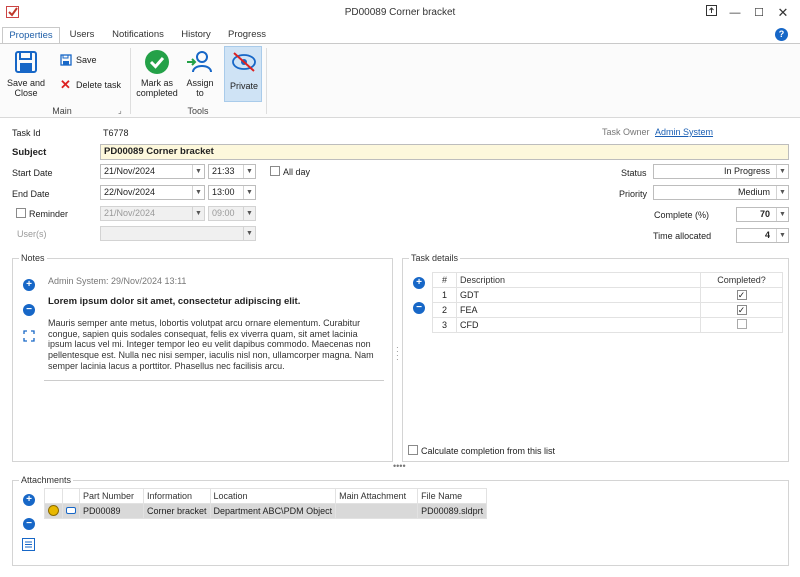  I want to click on start-date-label: Start Date, so click(32, 173).